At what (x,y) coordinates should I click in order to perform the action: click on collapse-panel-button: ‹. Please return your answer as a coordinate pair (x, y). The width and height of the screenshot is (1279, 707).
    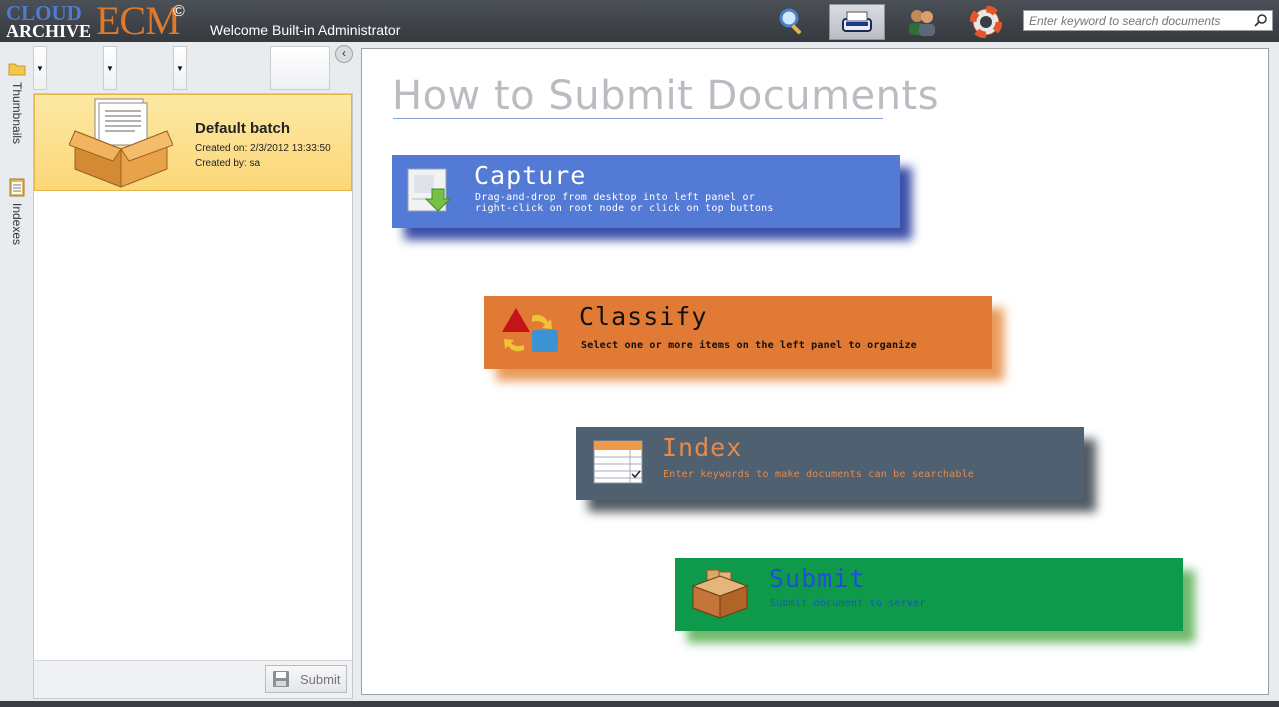
    Looking at the image, I should click on (344, 54).